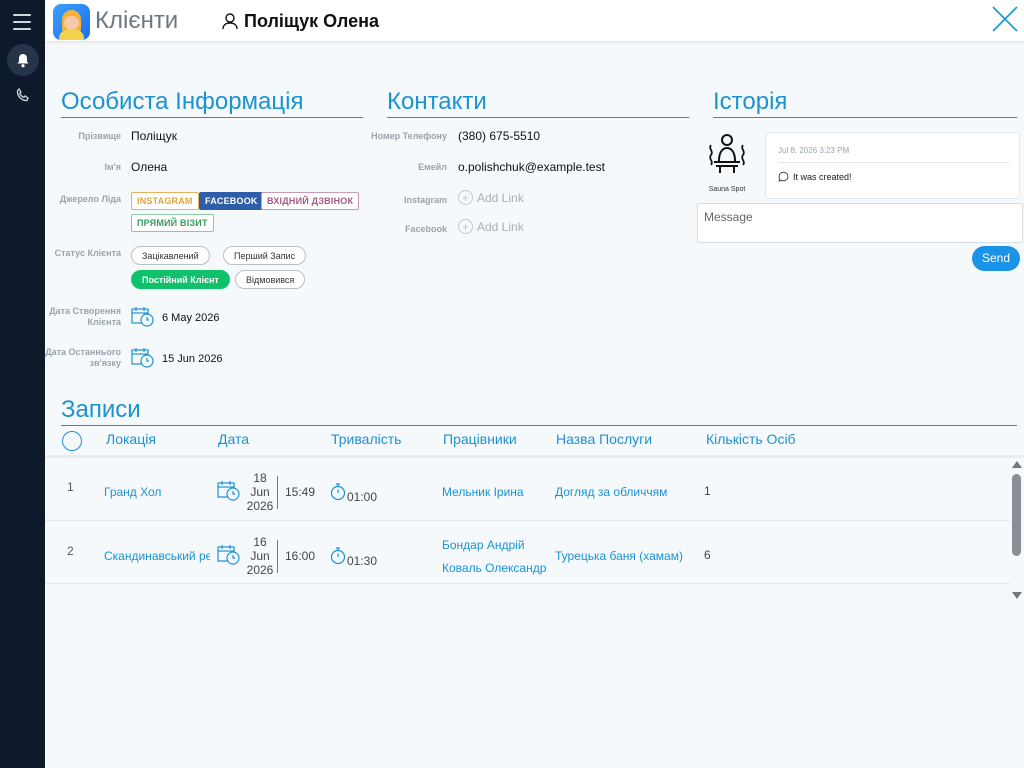 This screenshot has width=1024, height=768. I want to click on status-declined: Відмовився, so click(270, 279).